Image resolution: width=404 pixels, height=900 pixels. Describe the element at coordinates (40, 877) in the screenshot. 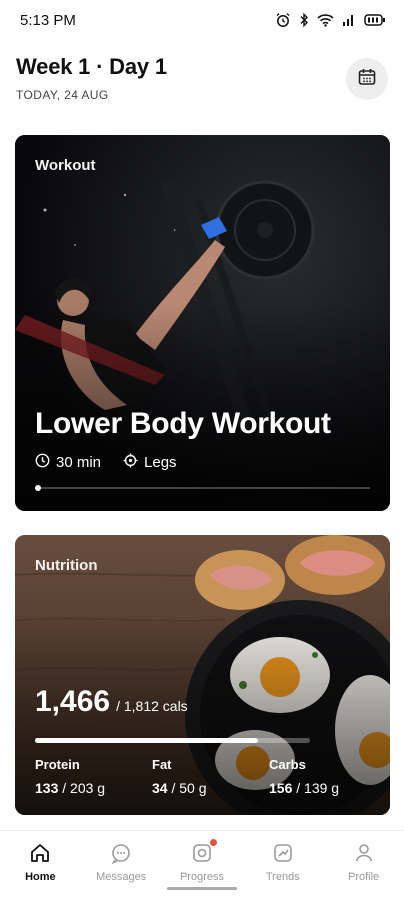

I see `nav-label: Home` at that location.